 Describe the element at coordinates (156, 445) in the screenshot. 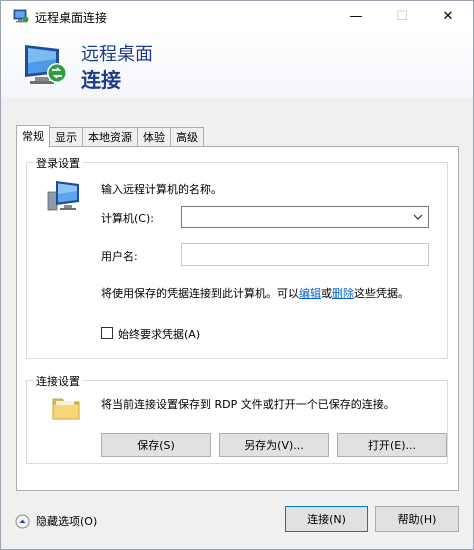

I see `save-button: 保存(S)` at that location.